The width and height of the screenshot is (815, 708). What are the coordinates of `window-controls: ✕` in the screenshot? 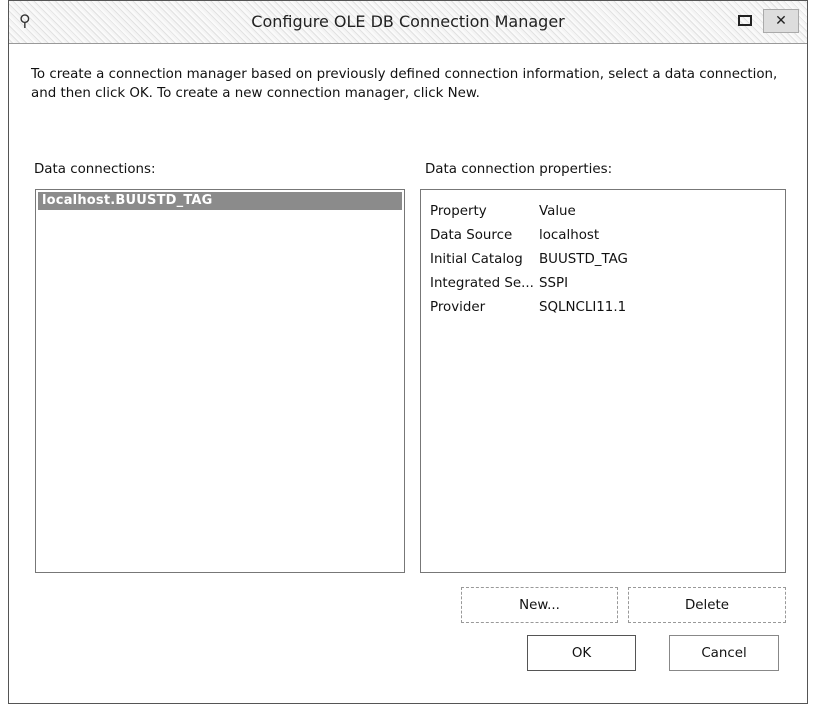 It's located at (766, 21).